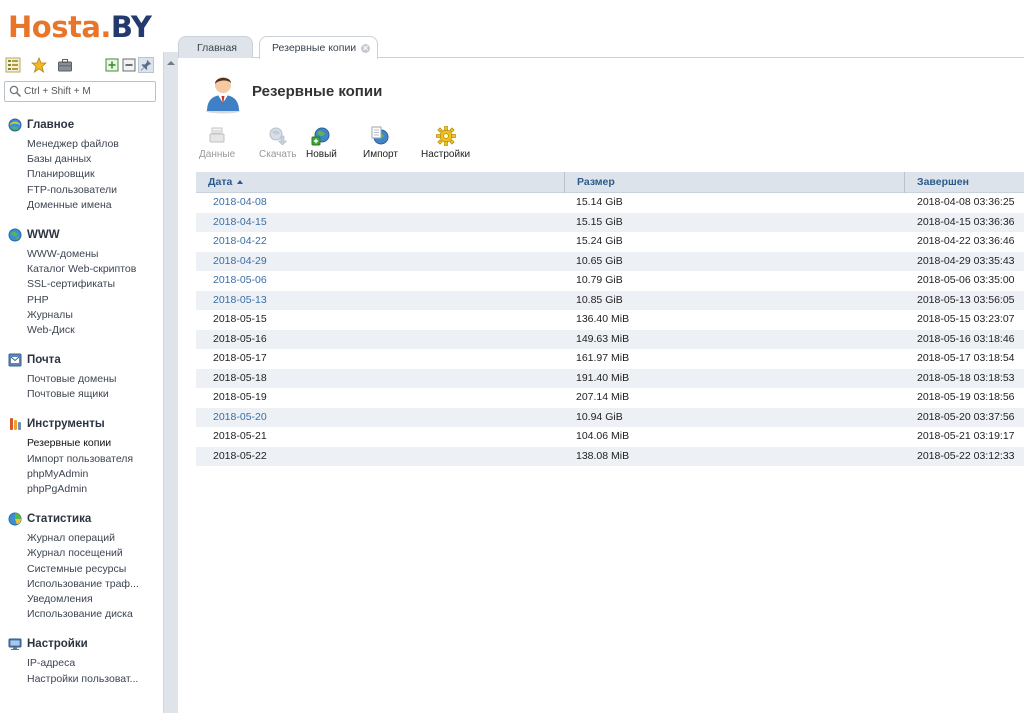 This screenshot has width=1024, height=713. I want to click on cell-date: 2018-04-29, so click(240, 262).